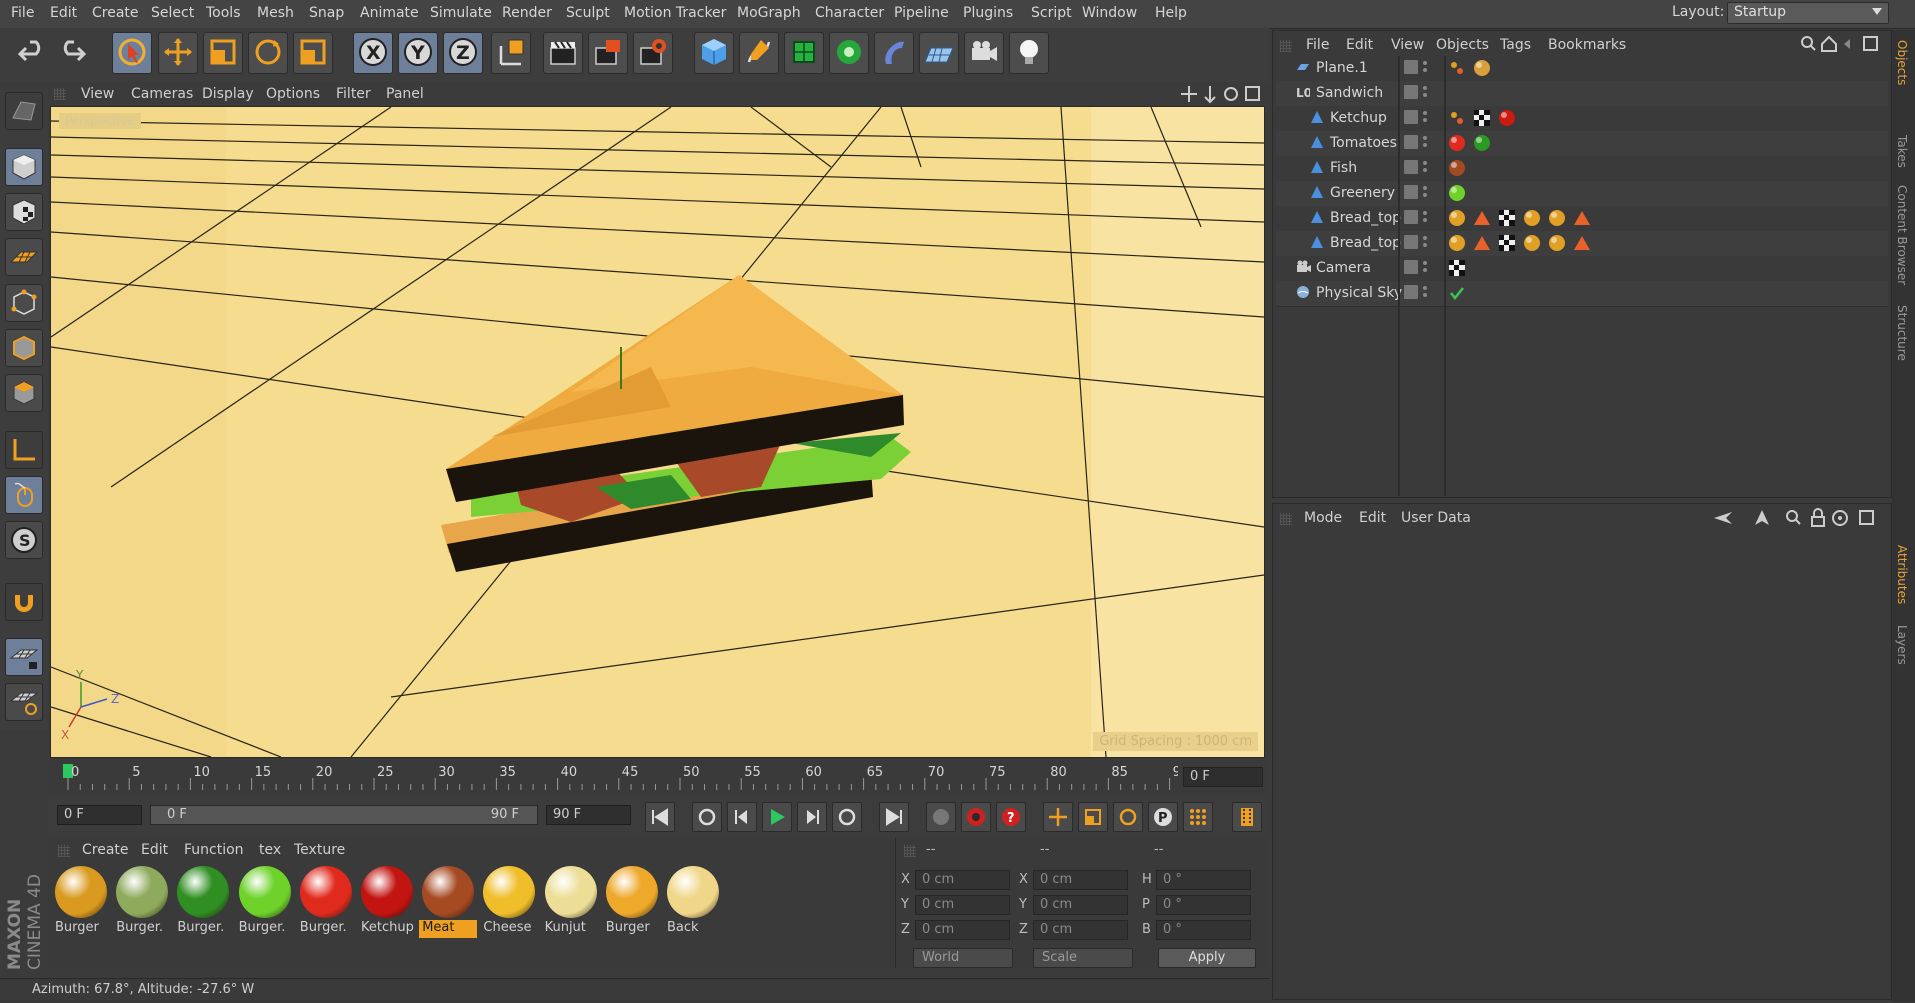 This screenshot has height=1003, width=1915. I want to click on lock-x-axis-button: X, so click(373, 53).